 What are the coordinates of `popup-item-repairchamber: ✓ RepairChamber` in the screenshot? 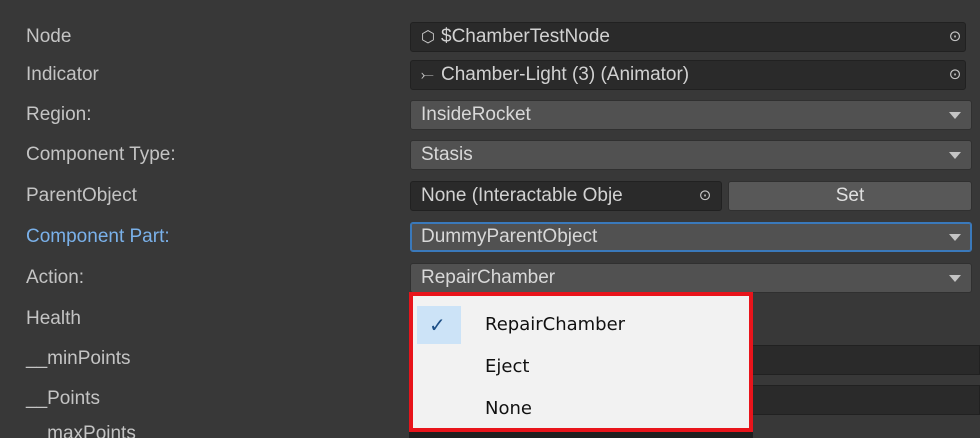 It's located at (581, 325).